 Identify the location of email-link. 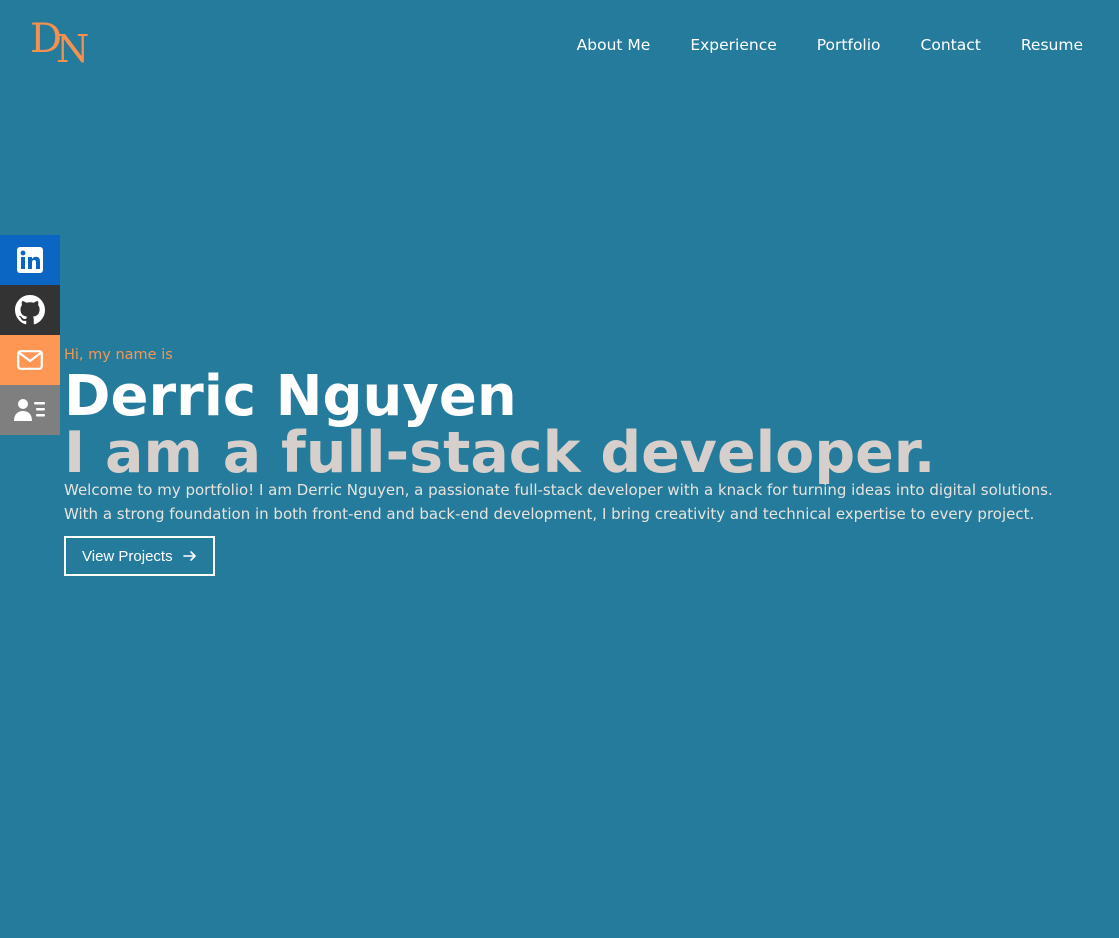
(30, 360).